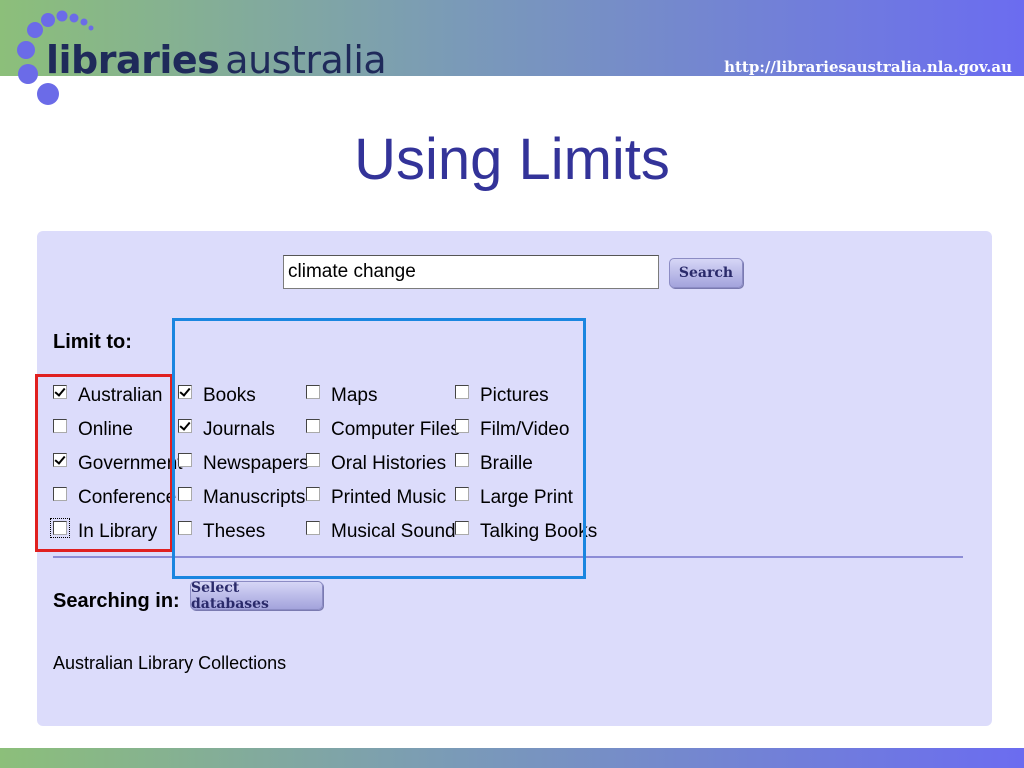 This screenshot has width=1024, height=768. I want to click on logo: libraries australia, so click(216, 60).